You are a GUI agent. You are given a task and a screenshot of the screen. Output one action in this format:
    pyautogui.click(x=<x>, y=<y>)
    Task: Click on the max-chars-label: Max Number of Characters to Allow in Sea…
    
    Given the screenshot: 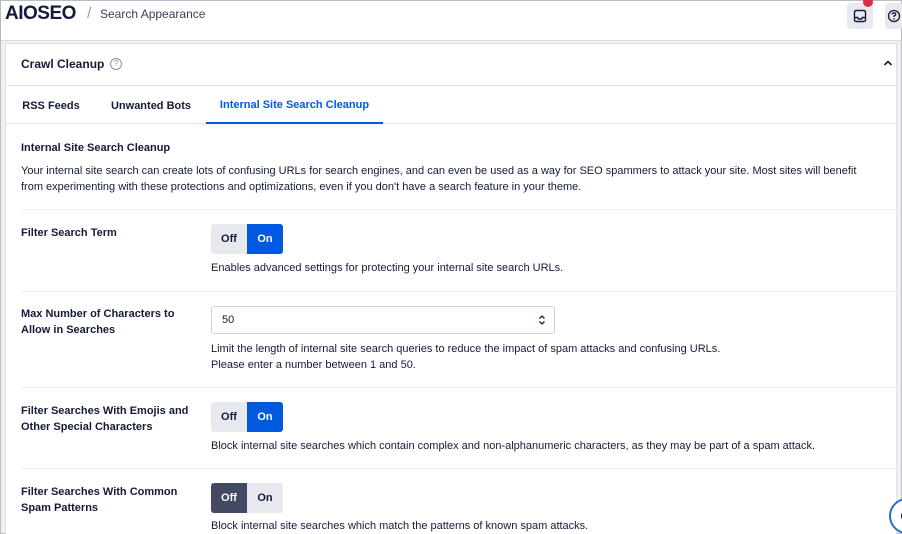 What is the action you would take?
    pyautogui.click(x=98, y=322)
    